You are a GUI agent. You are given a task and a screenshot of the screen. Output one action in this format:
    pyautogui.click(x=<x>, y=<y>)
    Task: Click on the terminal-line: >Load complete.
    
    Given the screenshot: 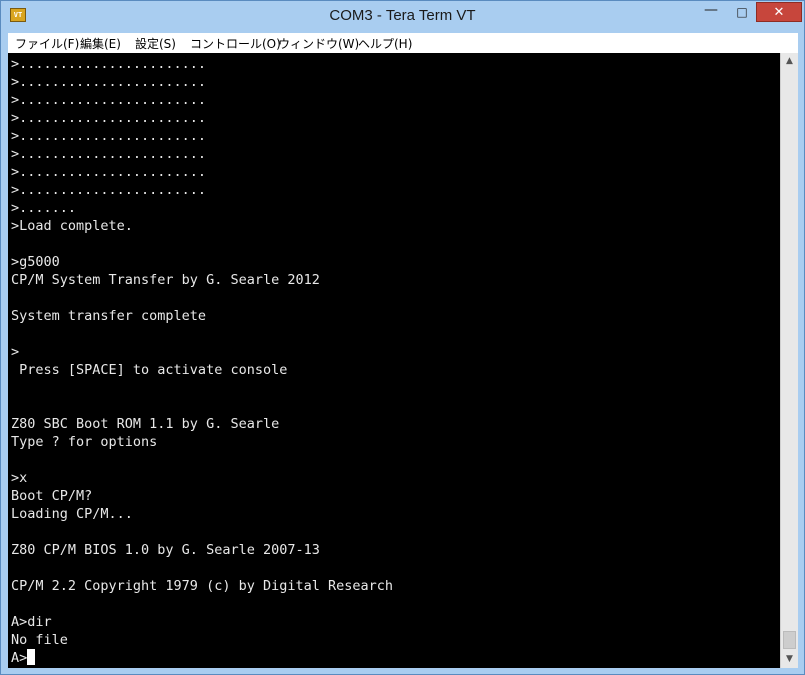 What is the action you would take?
    pyautogui.click(x=72, y=226)
    